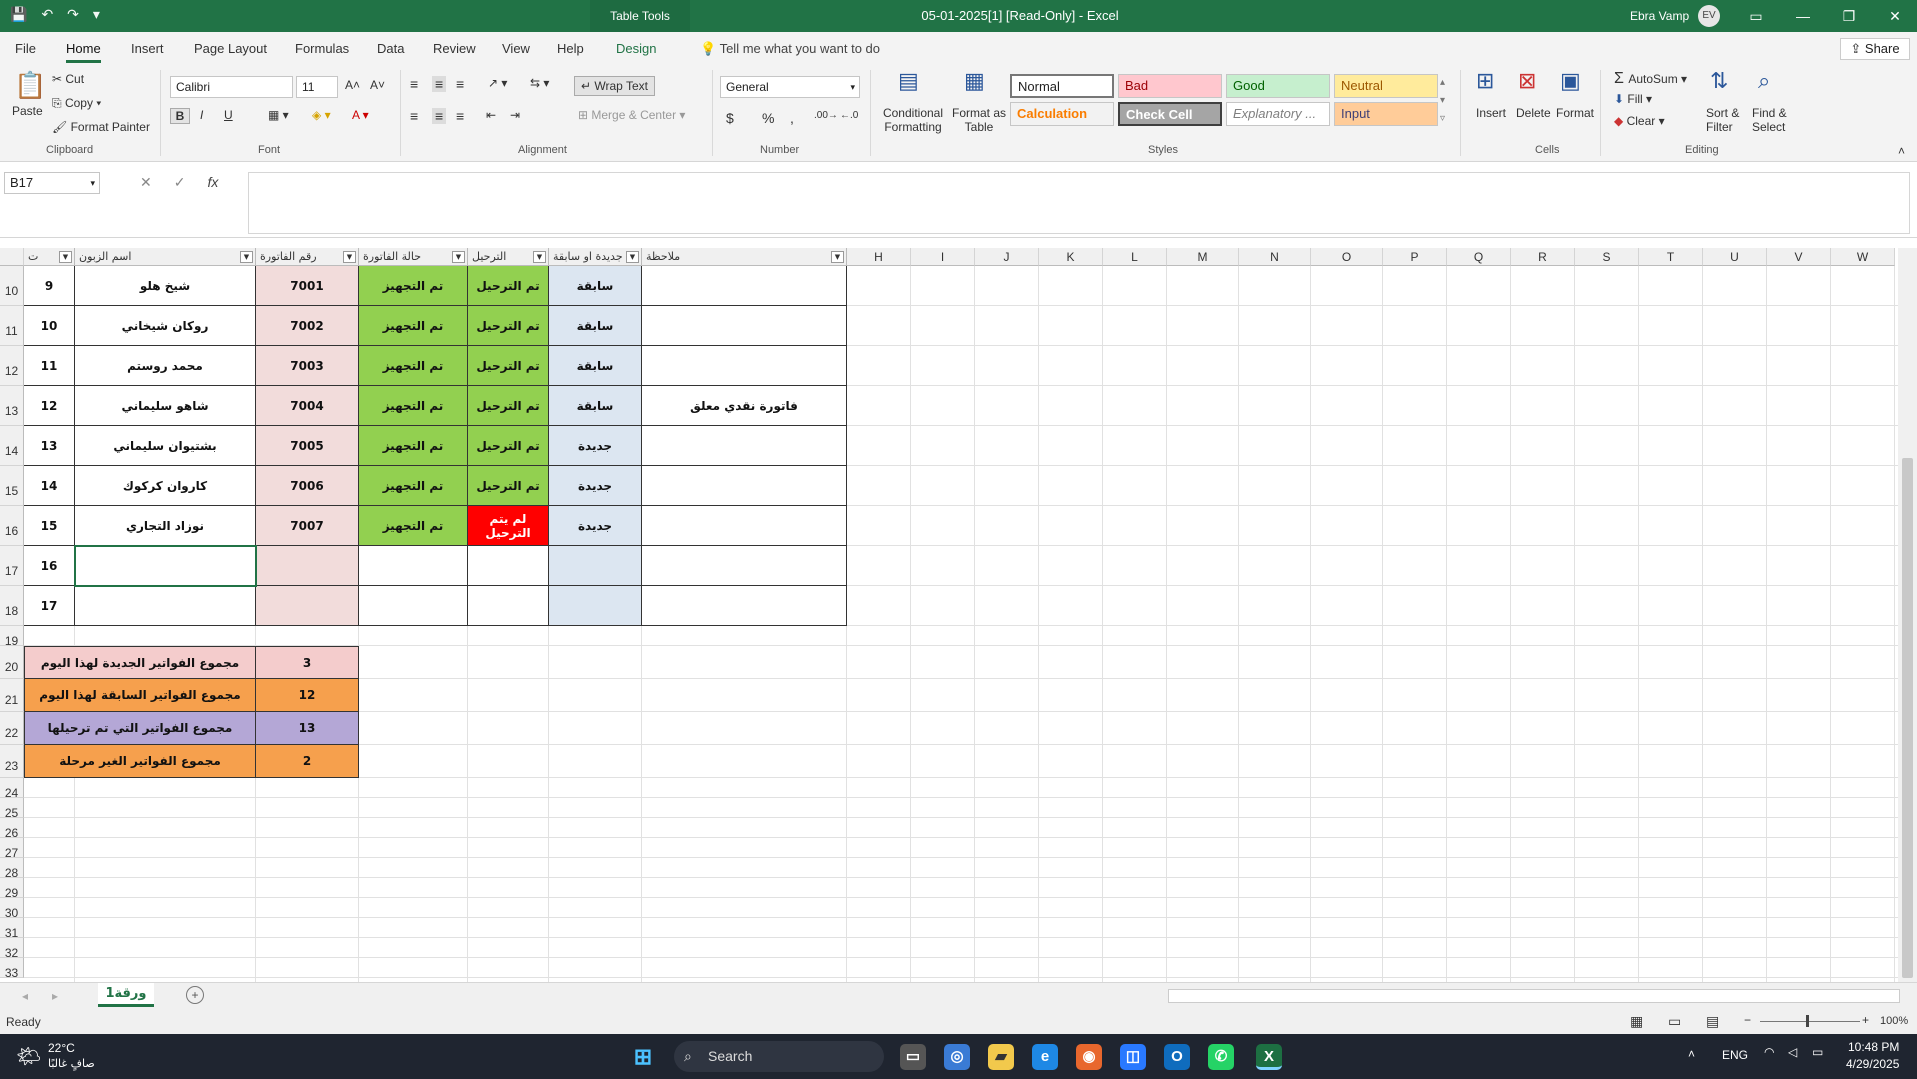  I want to click on table-header-customer: اسم الزبون ▼, so click(165, 257).